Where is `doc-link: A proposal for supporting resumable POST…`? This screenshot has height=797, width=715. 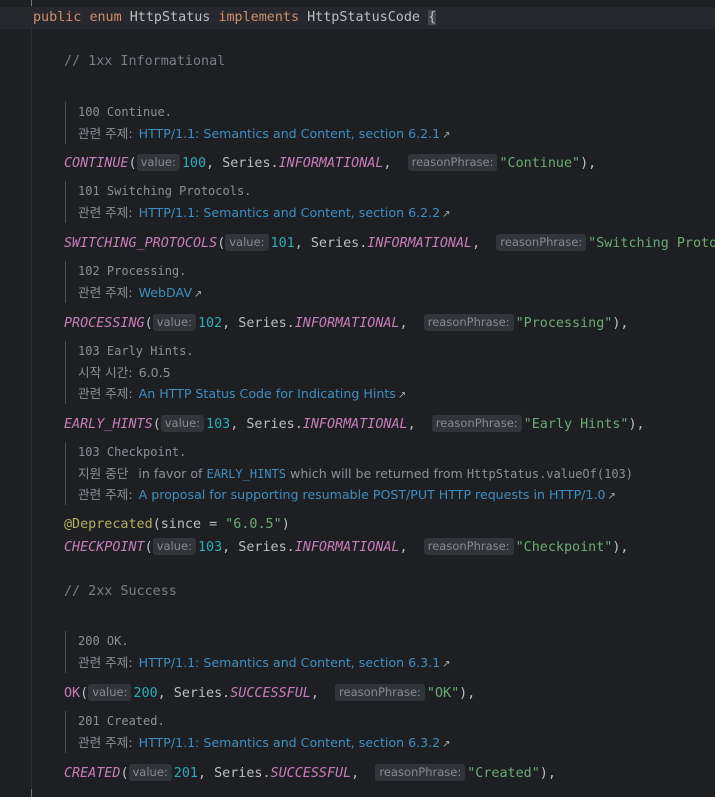
doc-link: A proposal for supporting resumable POST… is located at coordinates (372, 494).